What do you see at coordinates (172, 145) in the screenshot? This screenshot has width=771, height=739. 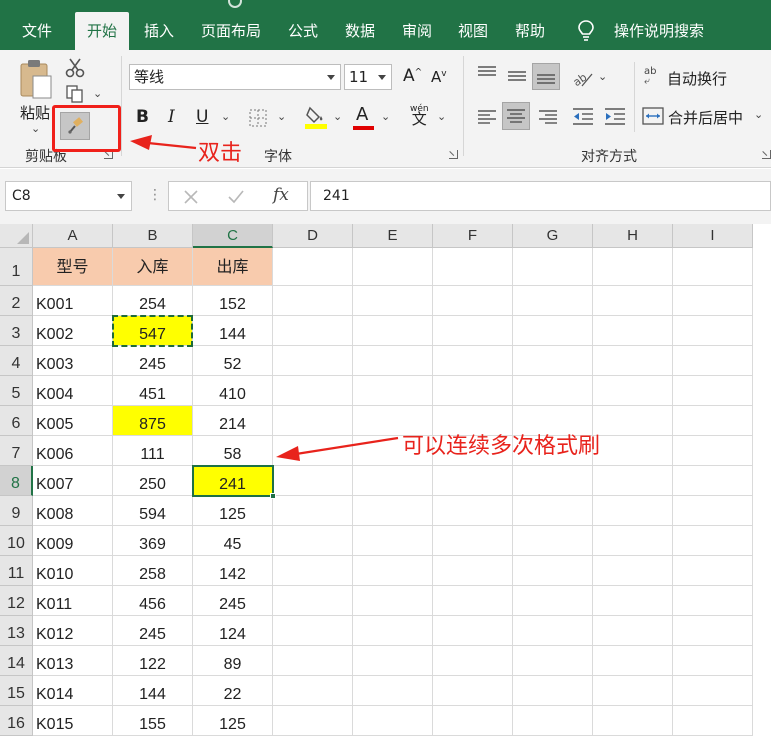 I see `double-click-arrow-shaft` at bounding box center [172, 145].